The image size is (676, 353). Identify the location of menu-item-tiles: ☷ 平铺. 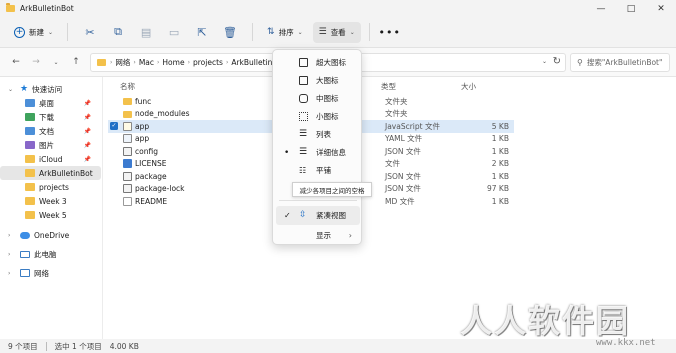
(318, 170).